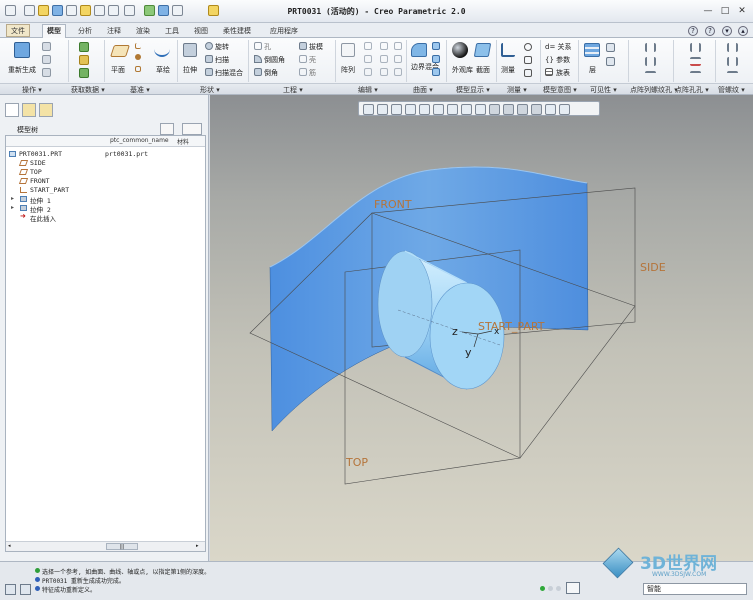 The height and width of the screenshot is (600, 753). What do you see at coordinates (483, 70) in the screenshot?
I see `section-button: 截面` at bounding box center [483, 70].